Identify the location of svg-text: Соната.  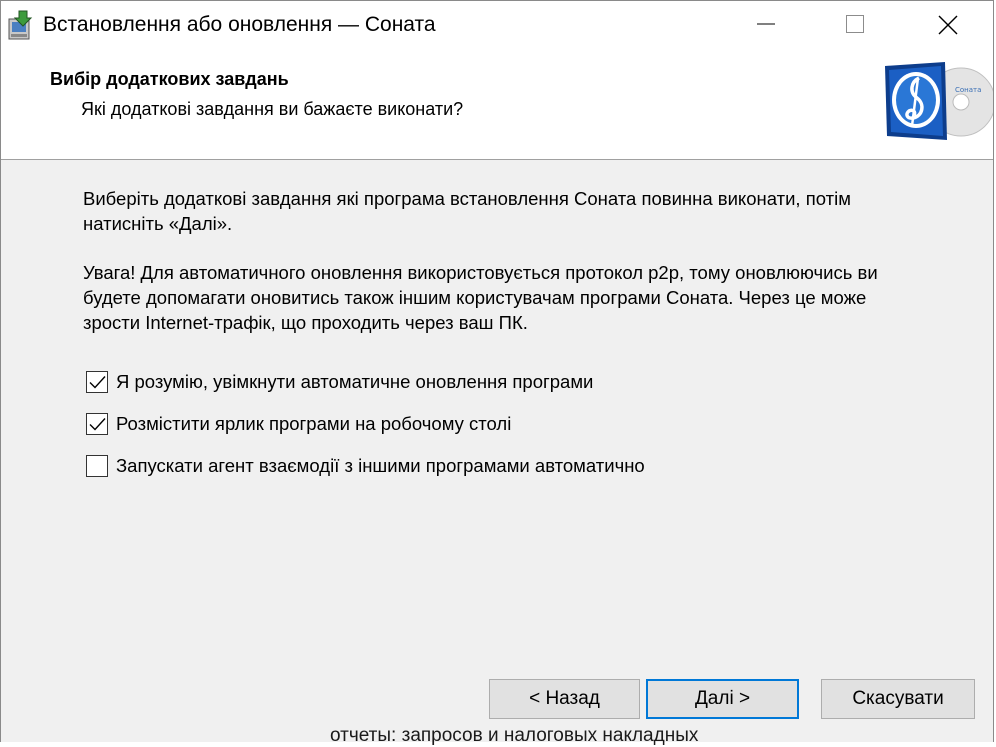
(968, 90).